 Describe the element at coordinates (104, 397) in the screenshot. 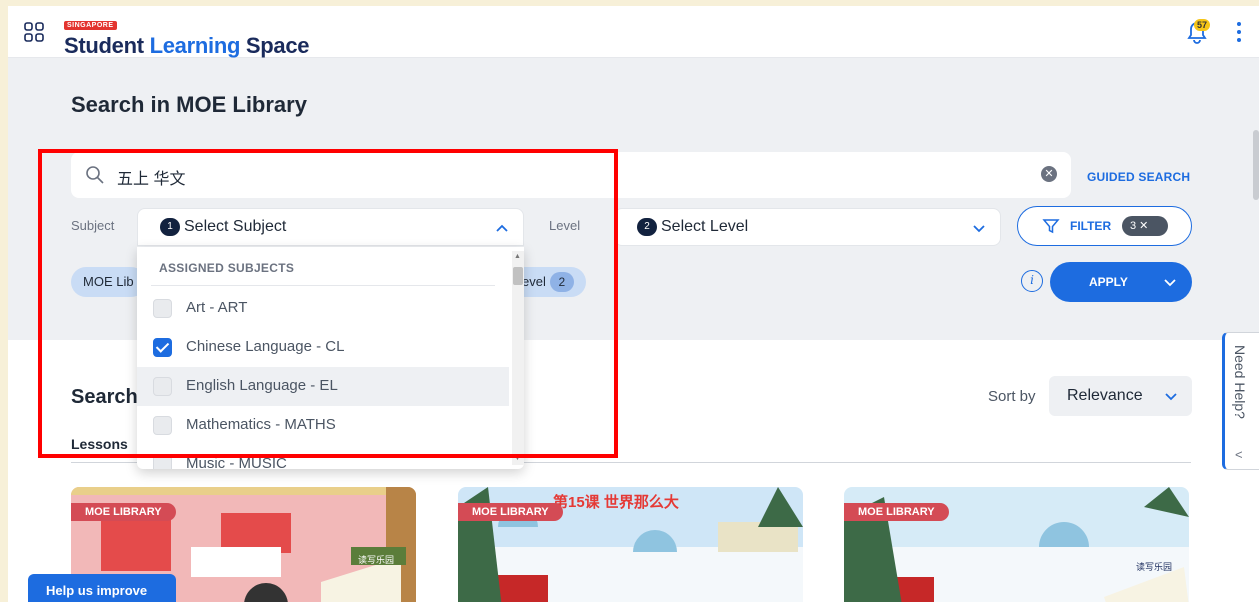

I see `results-title: Search` at that location.